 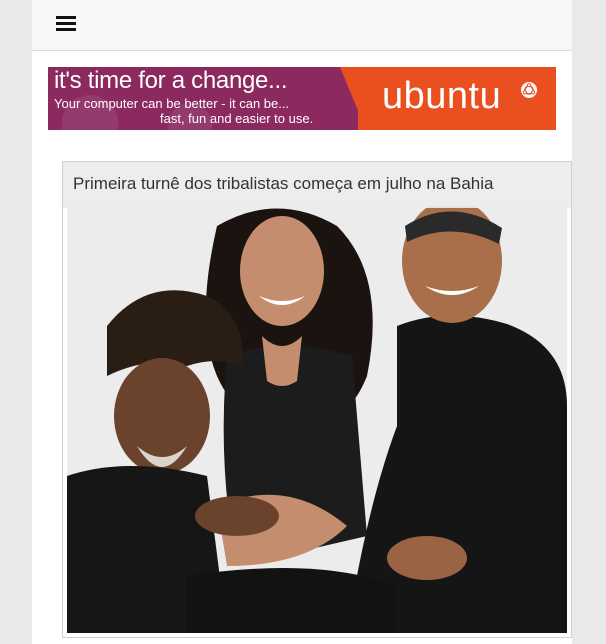 What do you see at coordinates (237, 118) in the screenshot?
I see `banner-subline-2: fast, fun and easier to use.` at bounding box center [237, 118].